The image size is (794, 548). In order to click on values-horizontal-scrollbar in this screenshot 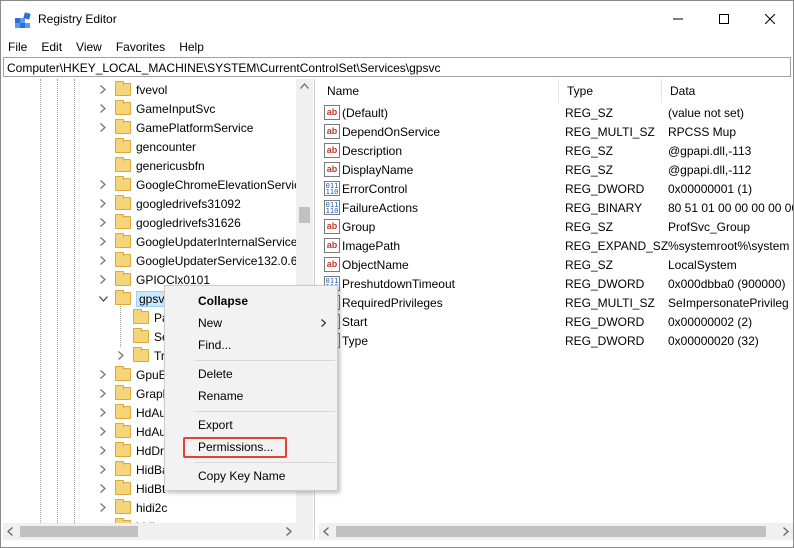, I will do `click(556, 531)`.